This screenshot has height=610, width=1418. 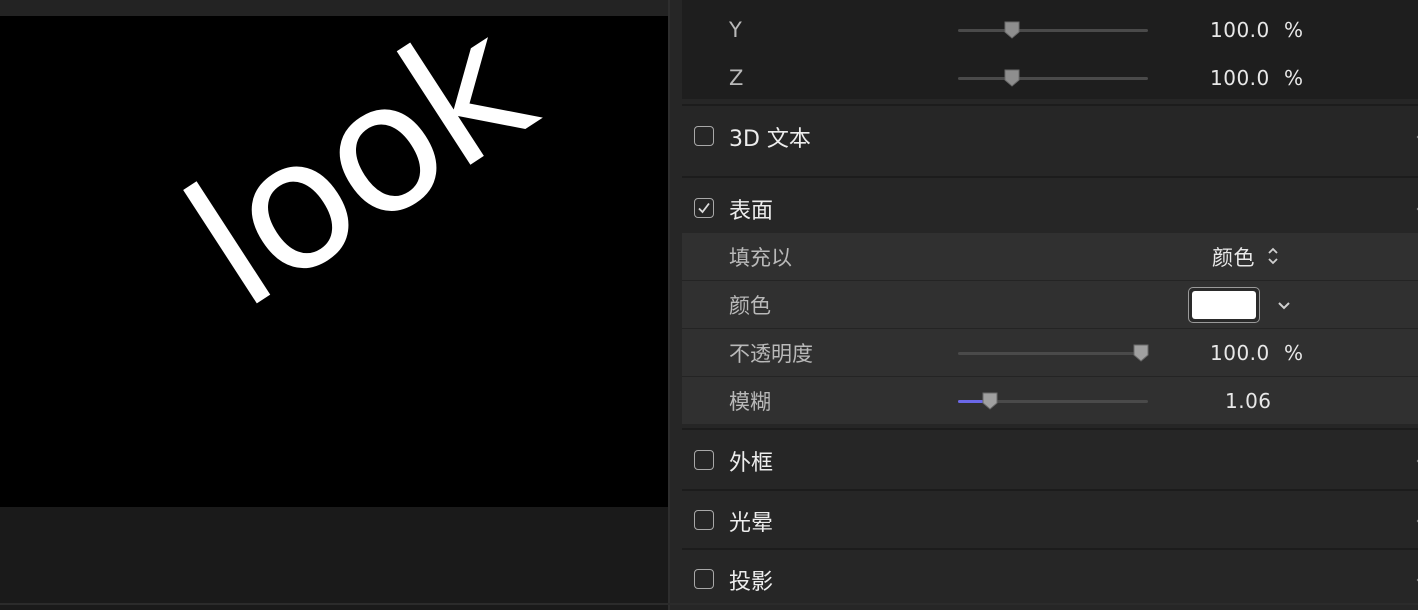 What do you see at coordinates (770, 139) in the screenshot?
I see `3d-text-title: 3D 文本` at bounding box center [770, 139].